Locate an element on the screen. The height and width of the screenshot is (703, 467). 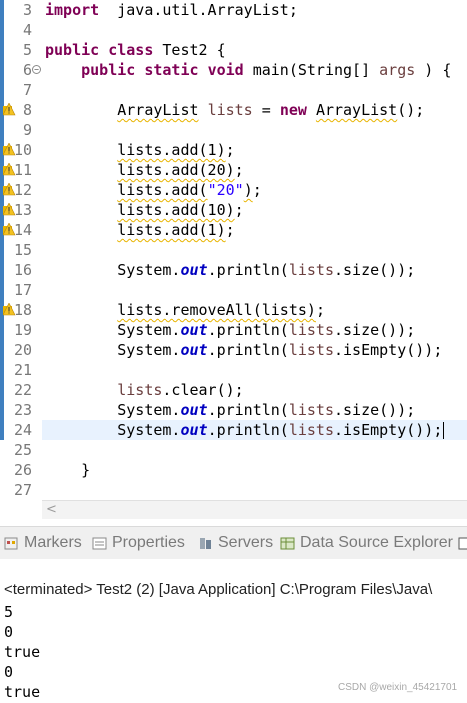
code-text: lists.removeAll(lists); is located at coordinates (221, 310).